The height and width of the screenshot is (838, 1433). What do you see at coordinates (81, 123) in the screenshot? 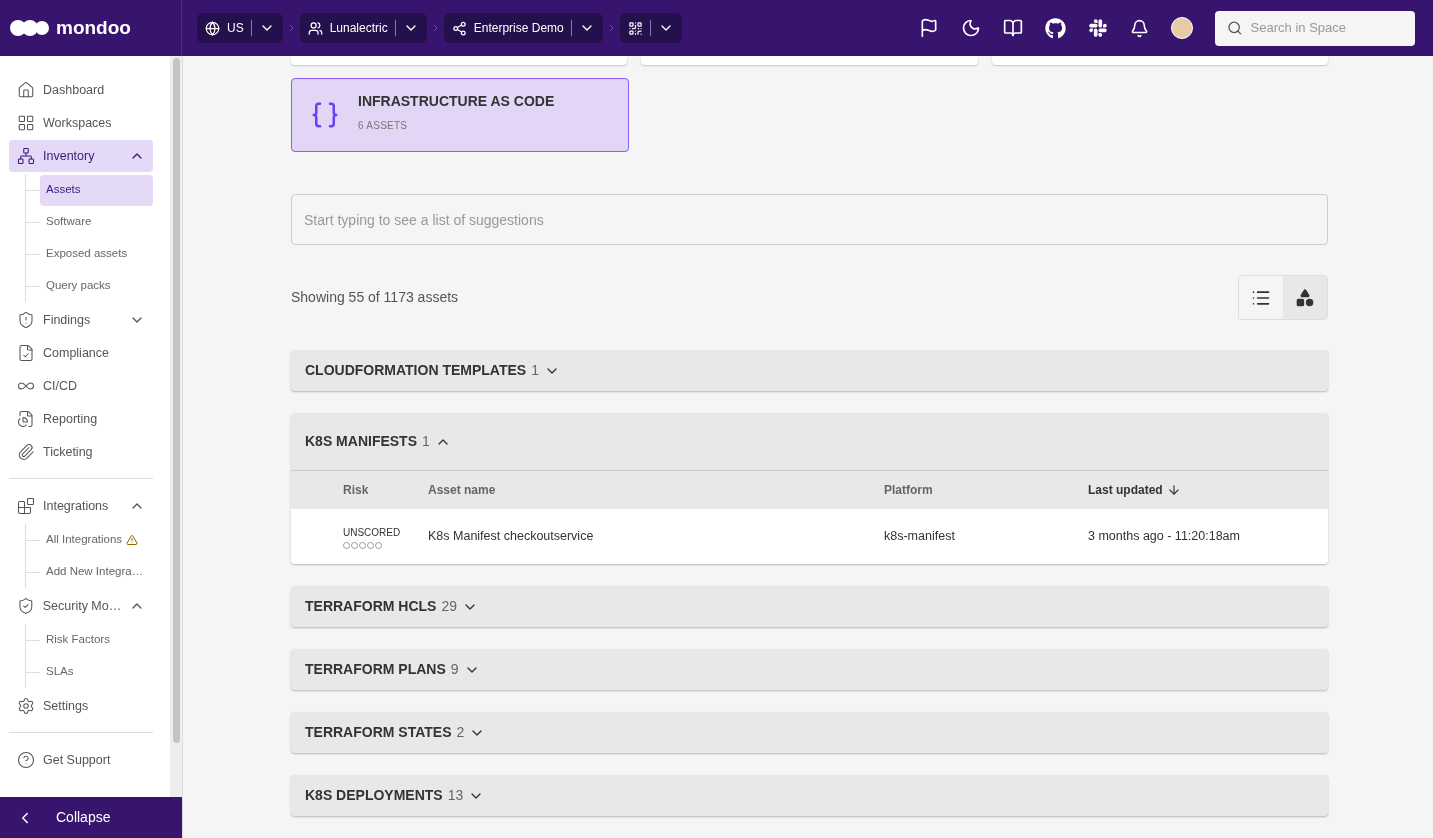
I see `nav-item: Workspaces` at bounding box center [81, 123].